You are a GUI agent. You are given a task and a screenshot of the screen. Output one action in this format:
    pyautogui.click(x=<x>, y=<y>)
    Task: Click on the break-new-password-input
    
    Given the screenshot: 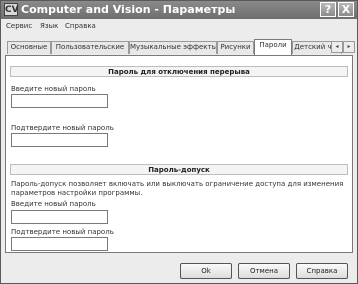 What is the action you would take?
    pyautogui.click(x=59, y=101)
    